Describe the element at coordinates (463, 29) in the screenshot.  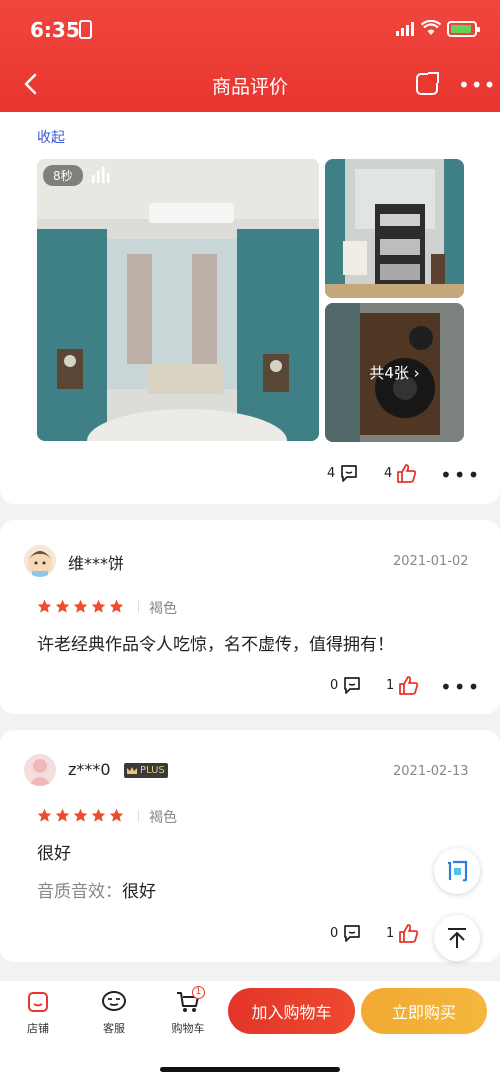
I see `battery-icon` at that location.